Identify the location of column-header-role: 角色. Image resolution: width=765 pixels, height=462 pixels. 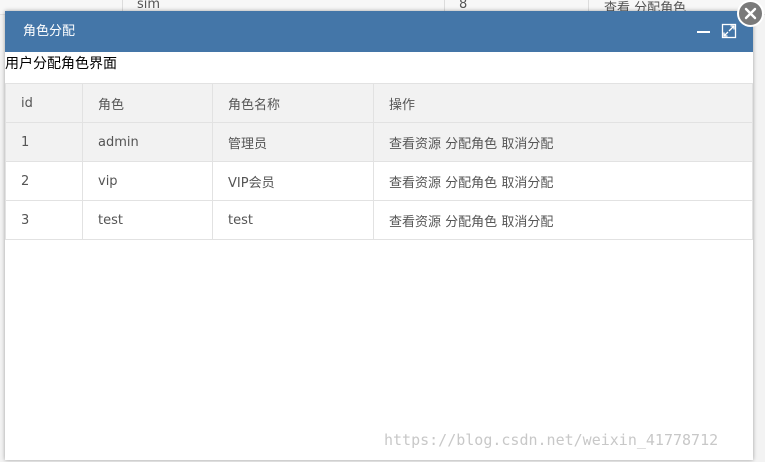
(147, 103).